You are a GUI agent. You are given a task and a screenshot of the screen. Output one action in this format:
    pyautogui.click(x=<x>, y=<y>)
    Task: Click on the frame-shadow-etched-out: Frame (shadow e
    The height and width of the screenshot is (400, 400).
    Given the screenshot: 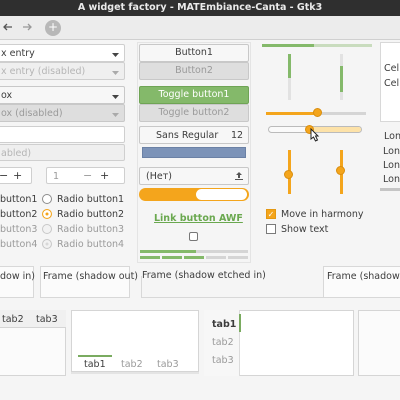 What is the action you would take?
    pyautogui.click(x=361, y=282)
    